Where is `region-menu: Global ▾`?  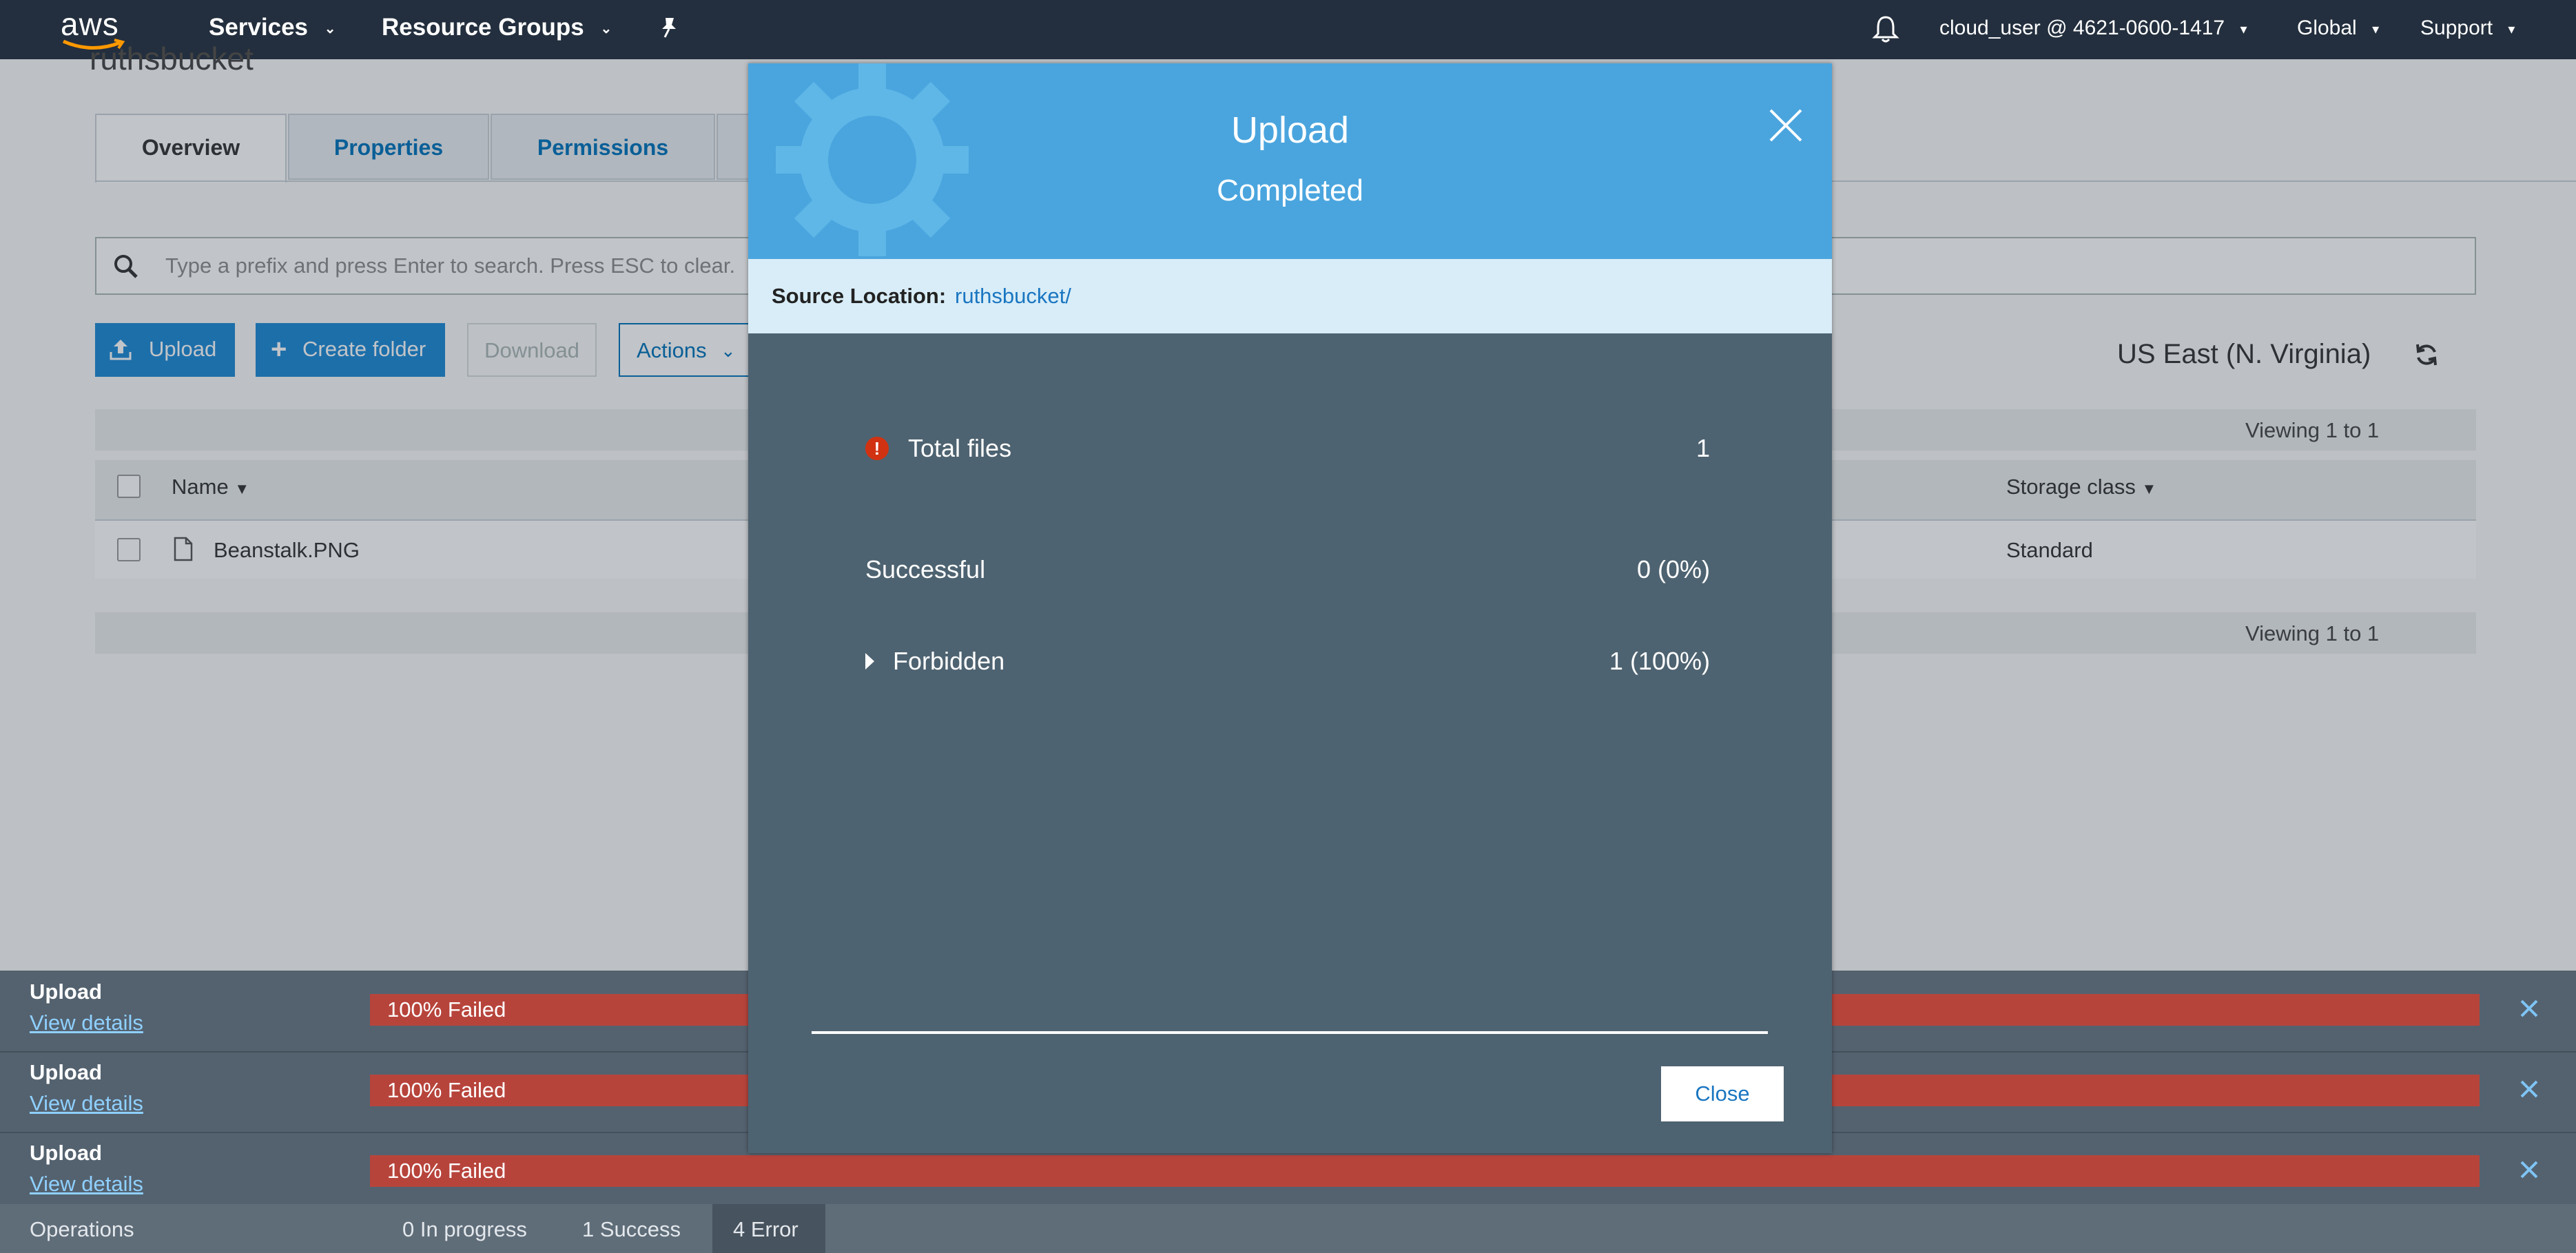
region-menu: Global ▾ is located at coordinates (2338, 28).